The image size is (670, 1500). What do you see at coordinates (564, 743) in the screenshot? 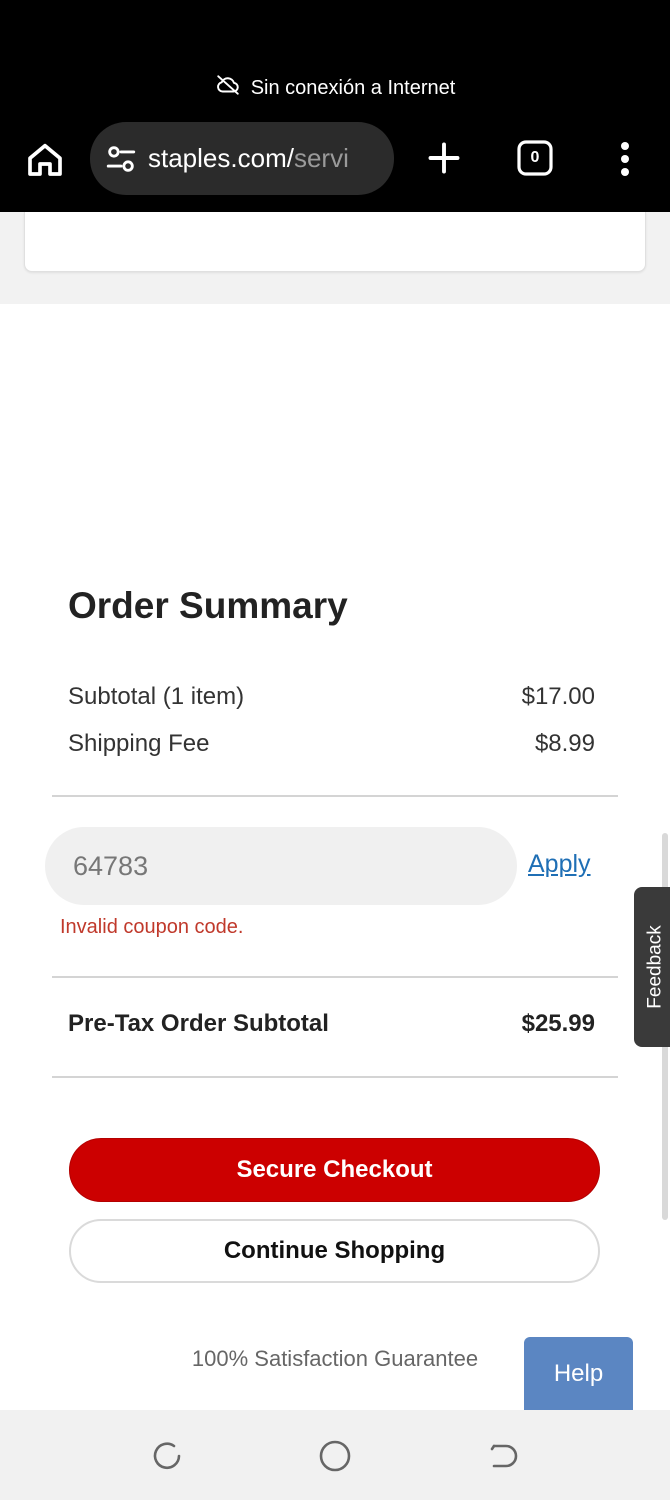
I see `shipping-value: $8.99` at bounding box center [564, 743].